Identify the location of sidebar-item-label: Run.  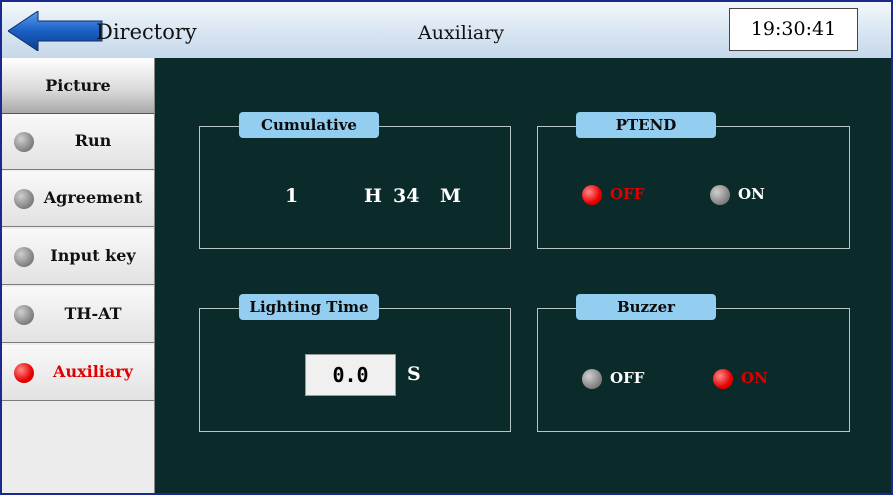
(93, 140).